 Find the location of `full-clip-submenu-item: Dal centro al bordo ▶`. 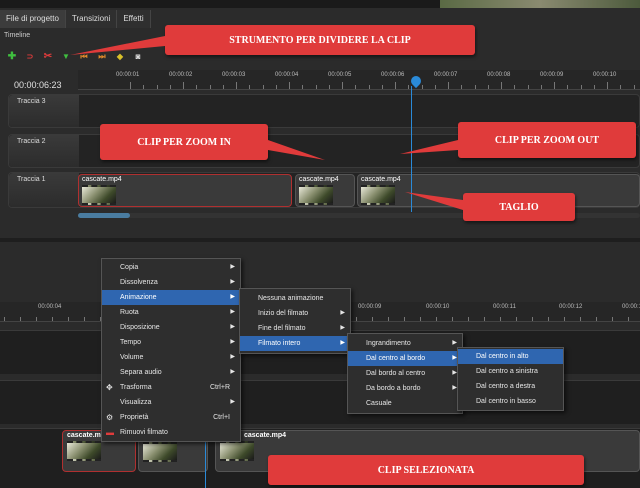

full-clip-submenu-item: Dal centro al bordo ▶ is located at coordinates (405, 358).